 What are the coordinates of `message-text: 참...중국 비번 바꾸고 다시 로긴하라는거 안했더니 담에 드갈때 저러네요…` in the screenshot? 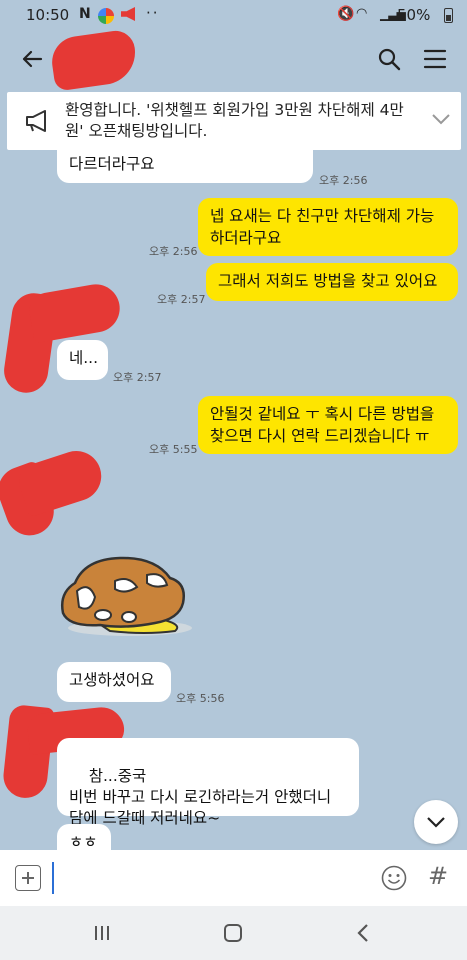 It's located at (200, 797).